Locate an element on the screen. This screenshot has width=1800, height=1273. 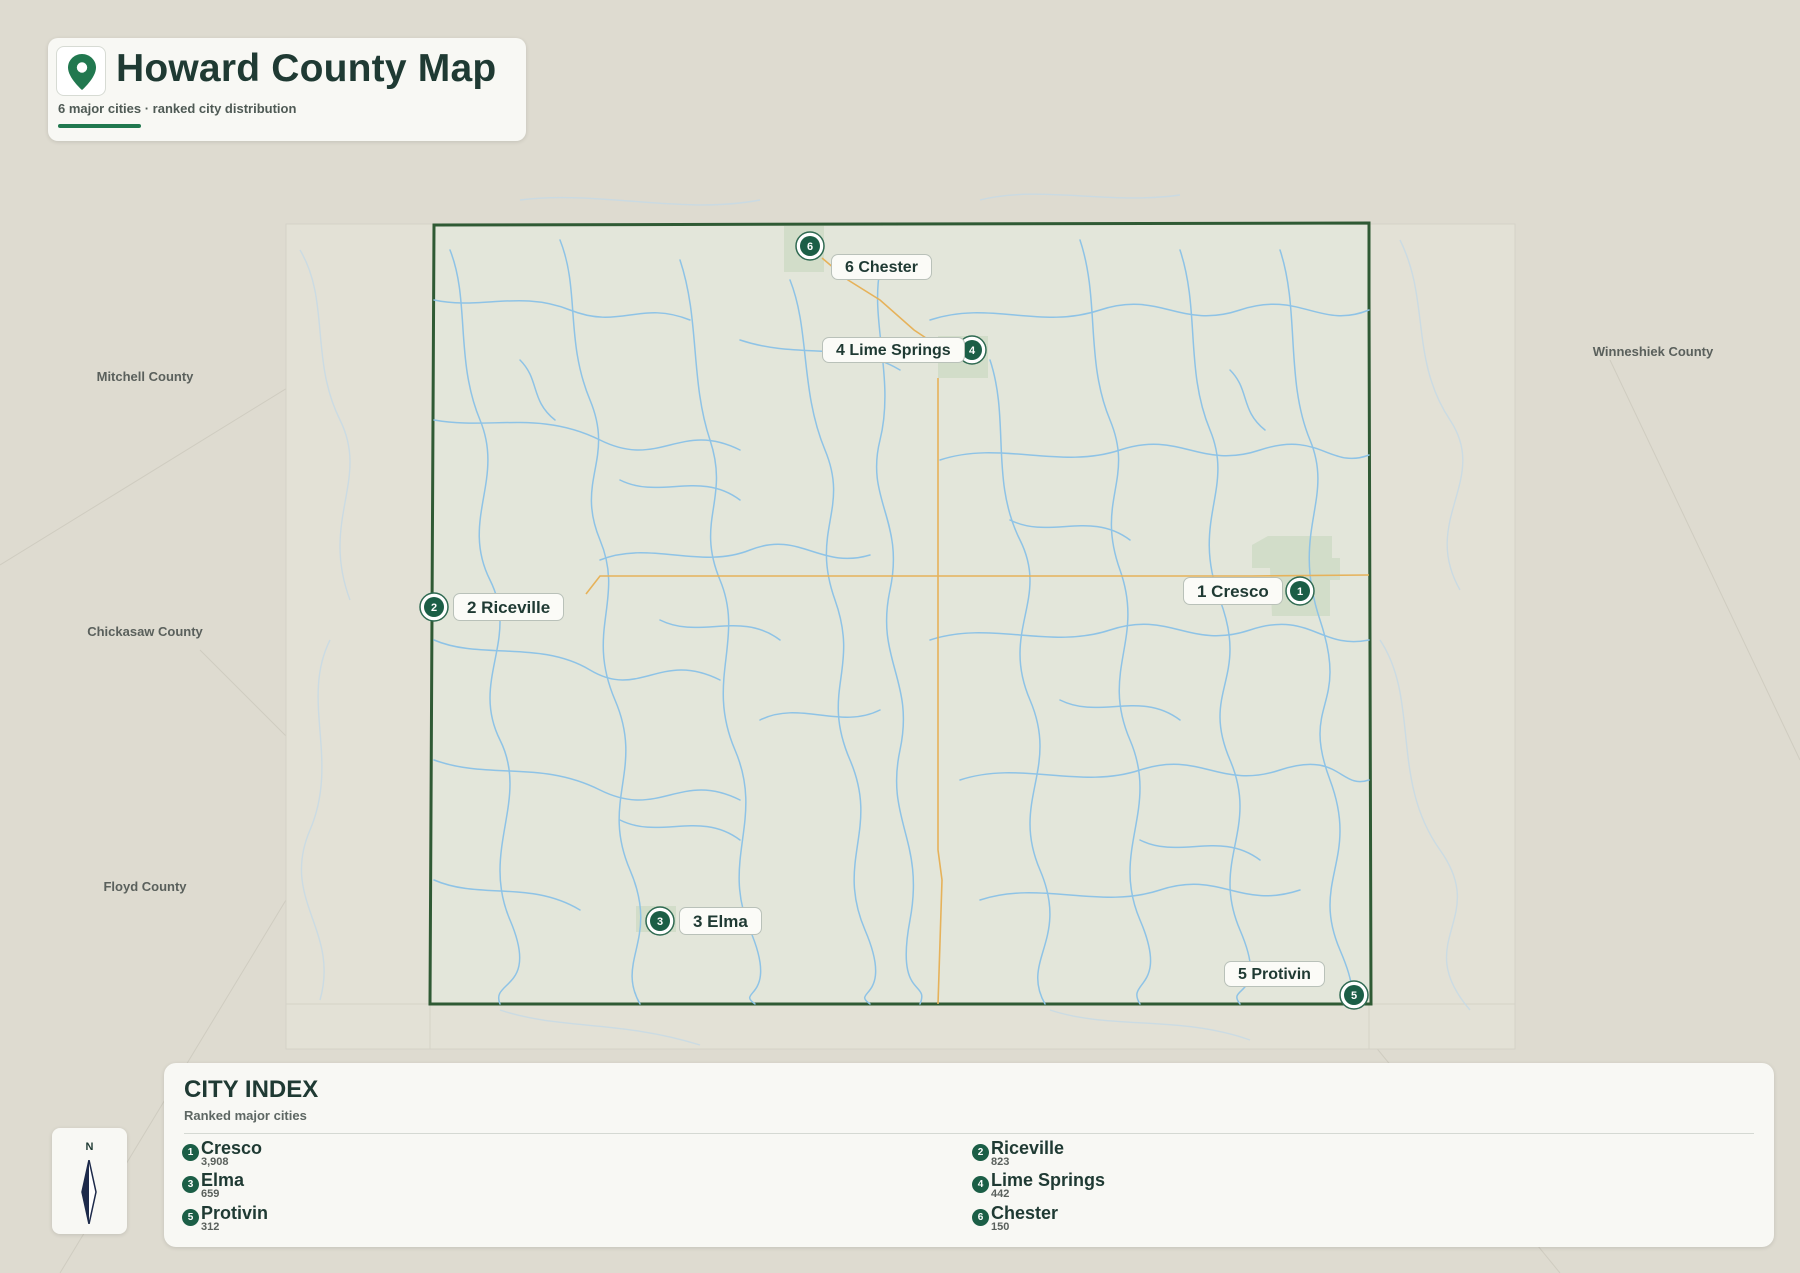
neighbor-label-chickasaw: Chickasaw County is located at coordinates (145, 631).